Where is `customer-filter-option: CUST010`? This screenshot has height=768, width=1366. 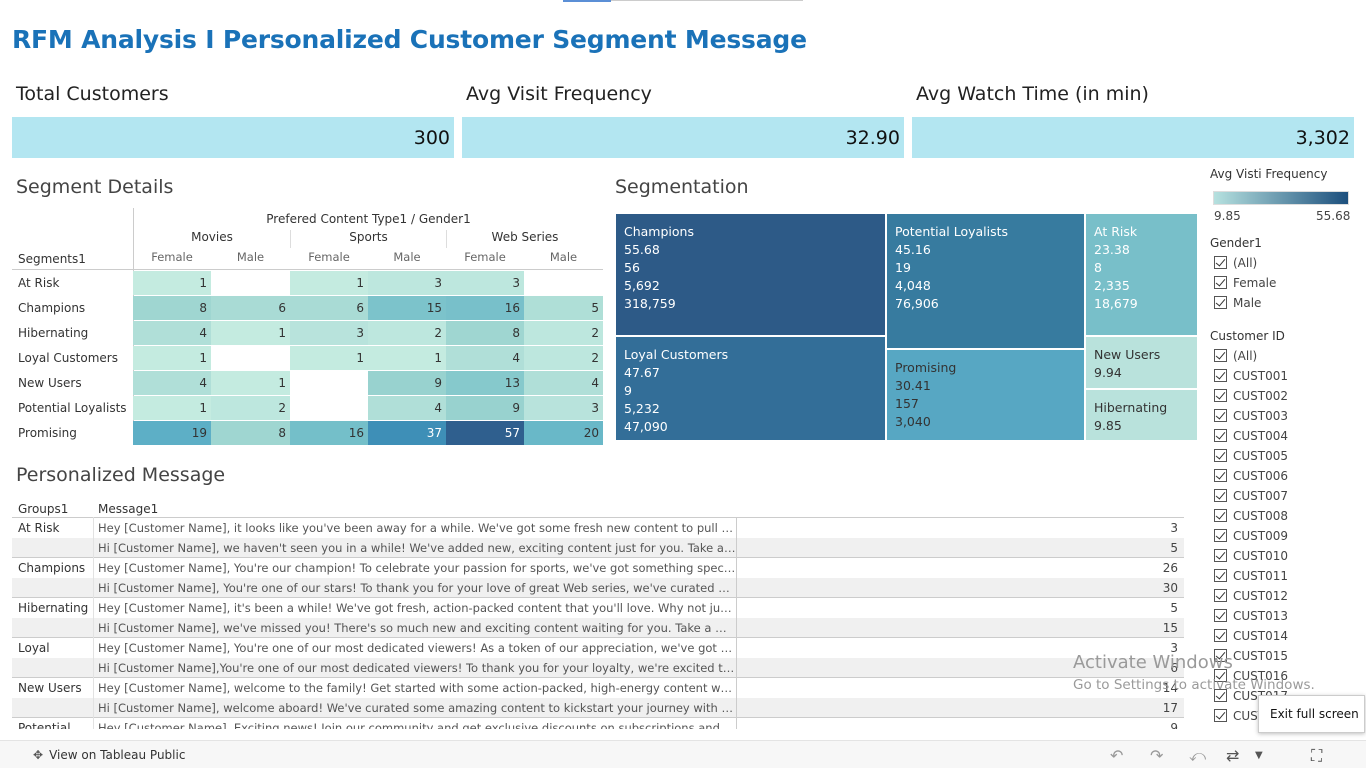
customer-filter-option: CUST010 is located at coordinates (1251, 559).